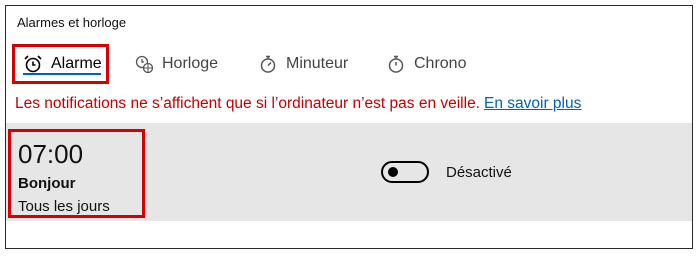 The height and width of the screenshot is (257, 700). I want to click on alarm-time: 07:00, so click(51, 154).